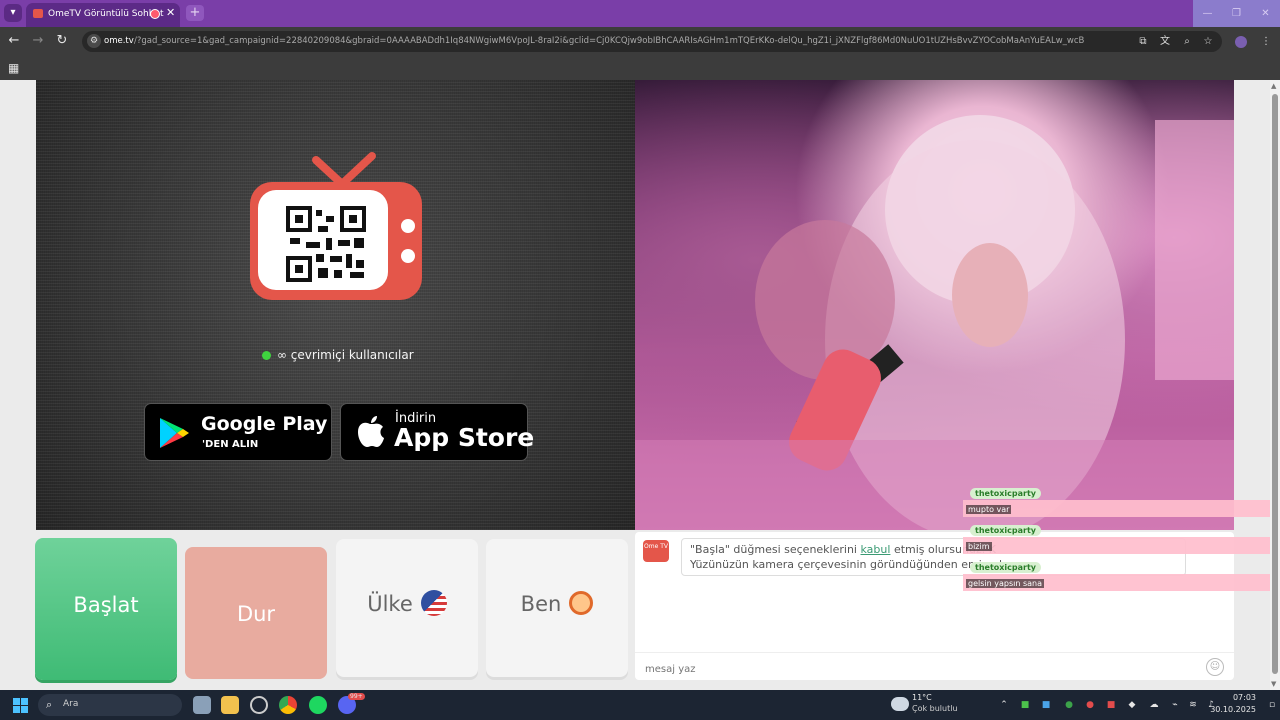 This screenshot has height=720, width=1280. Describe the element at coordinates (1266, 42) in the screenshot. I see `browser-menu-icon: ⋮` at that location.